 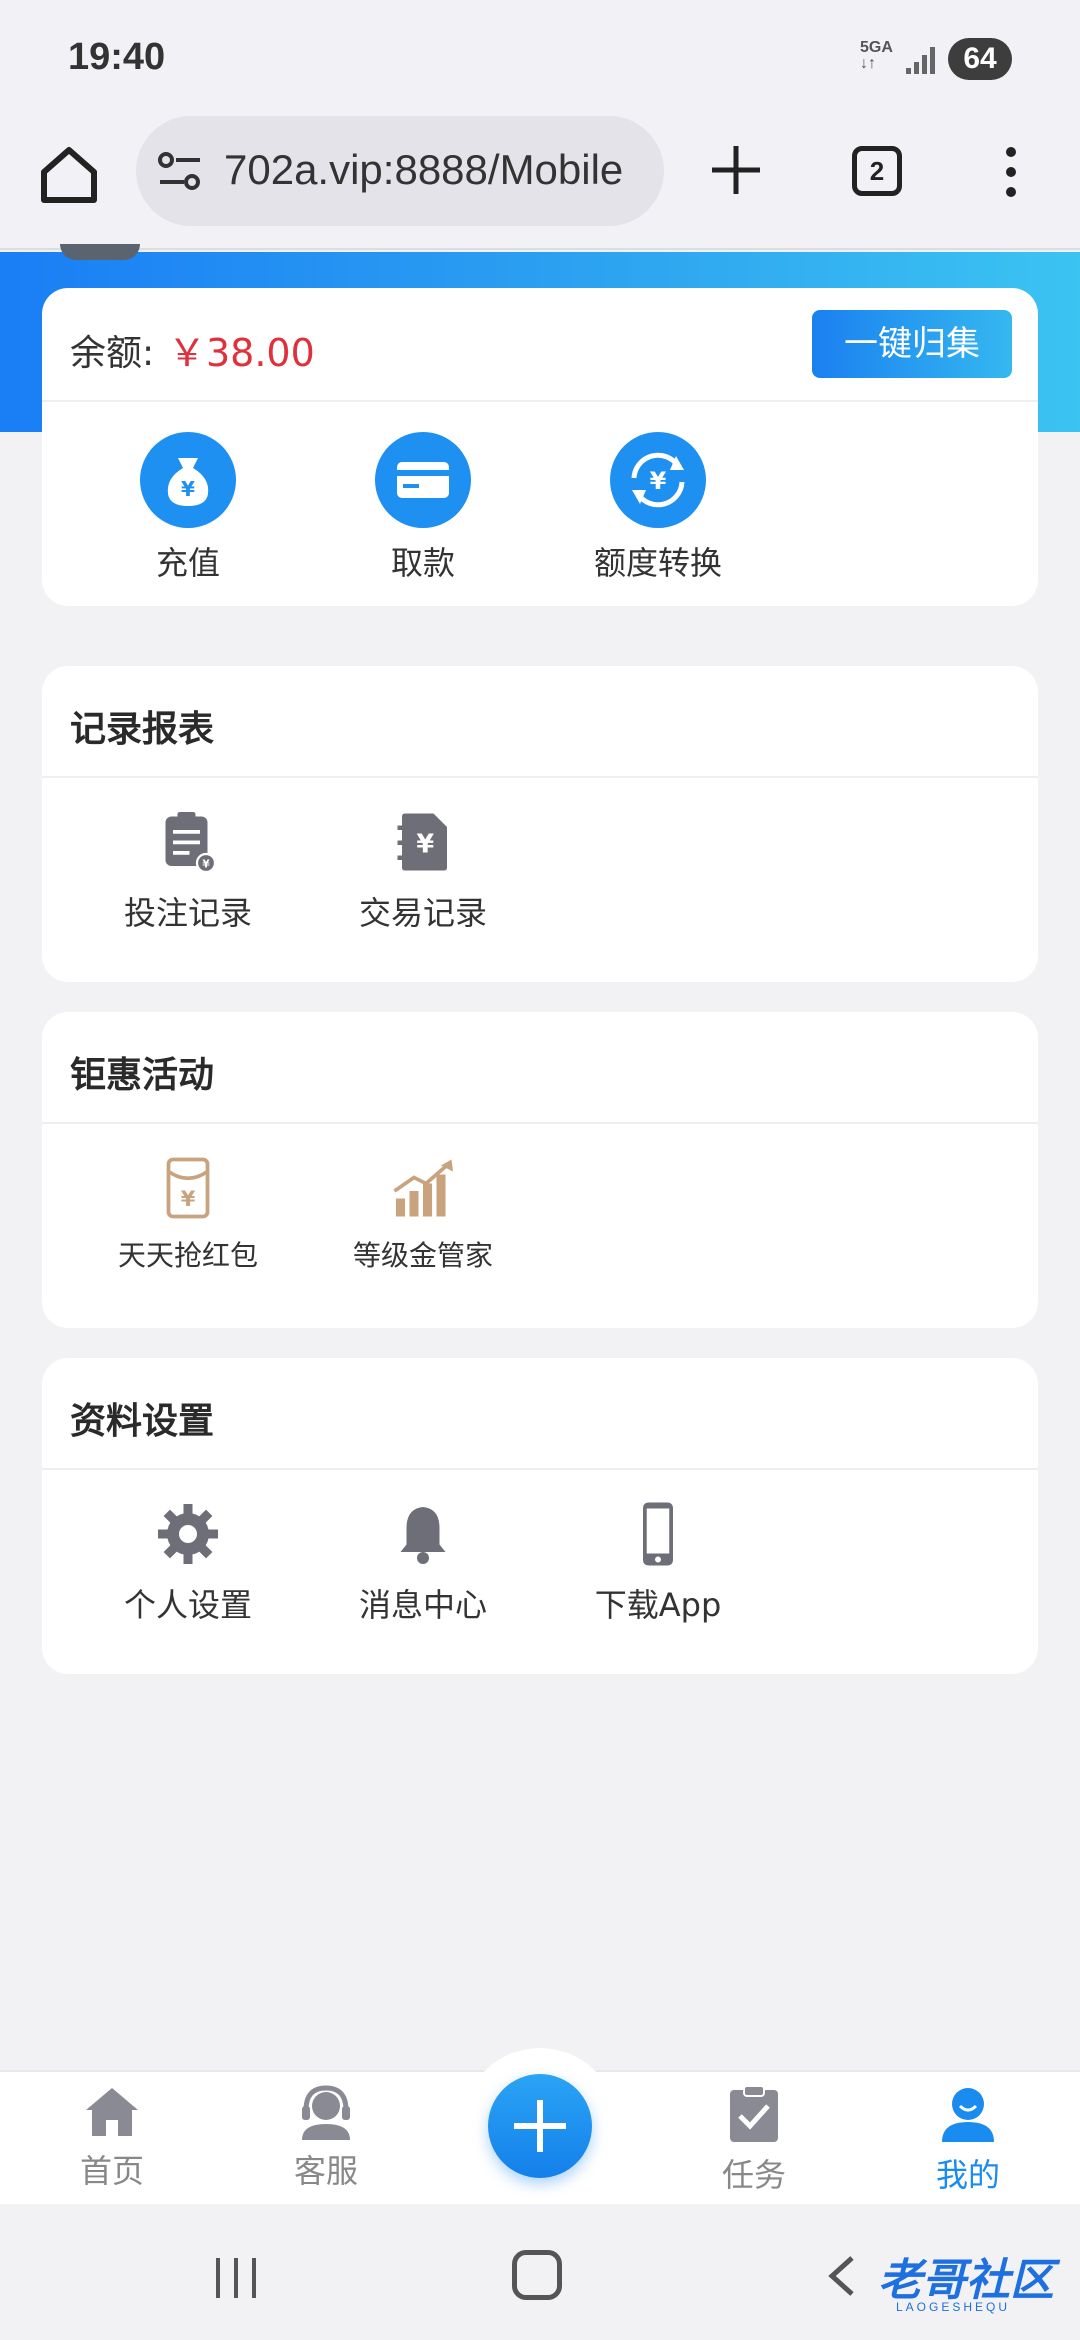 What do you see at coordinates (187, 1255) in the screenshot?
I see `red-envelope-label: 天天抢红包` at bounding box center [187, 1255].